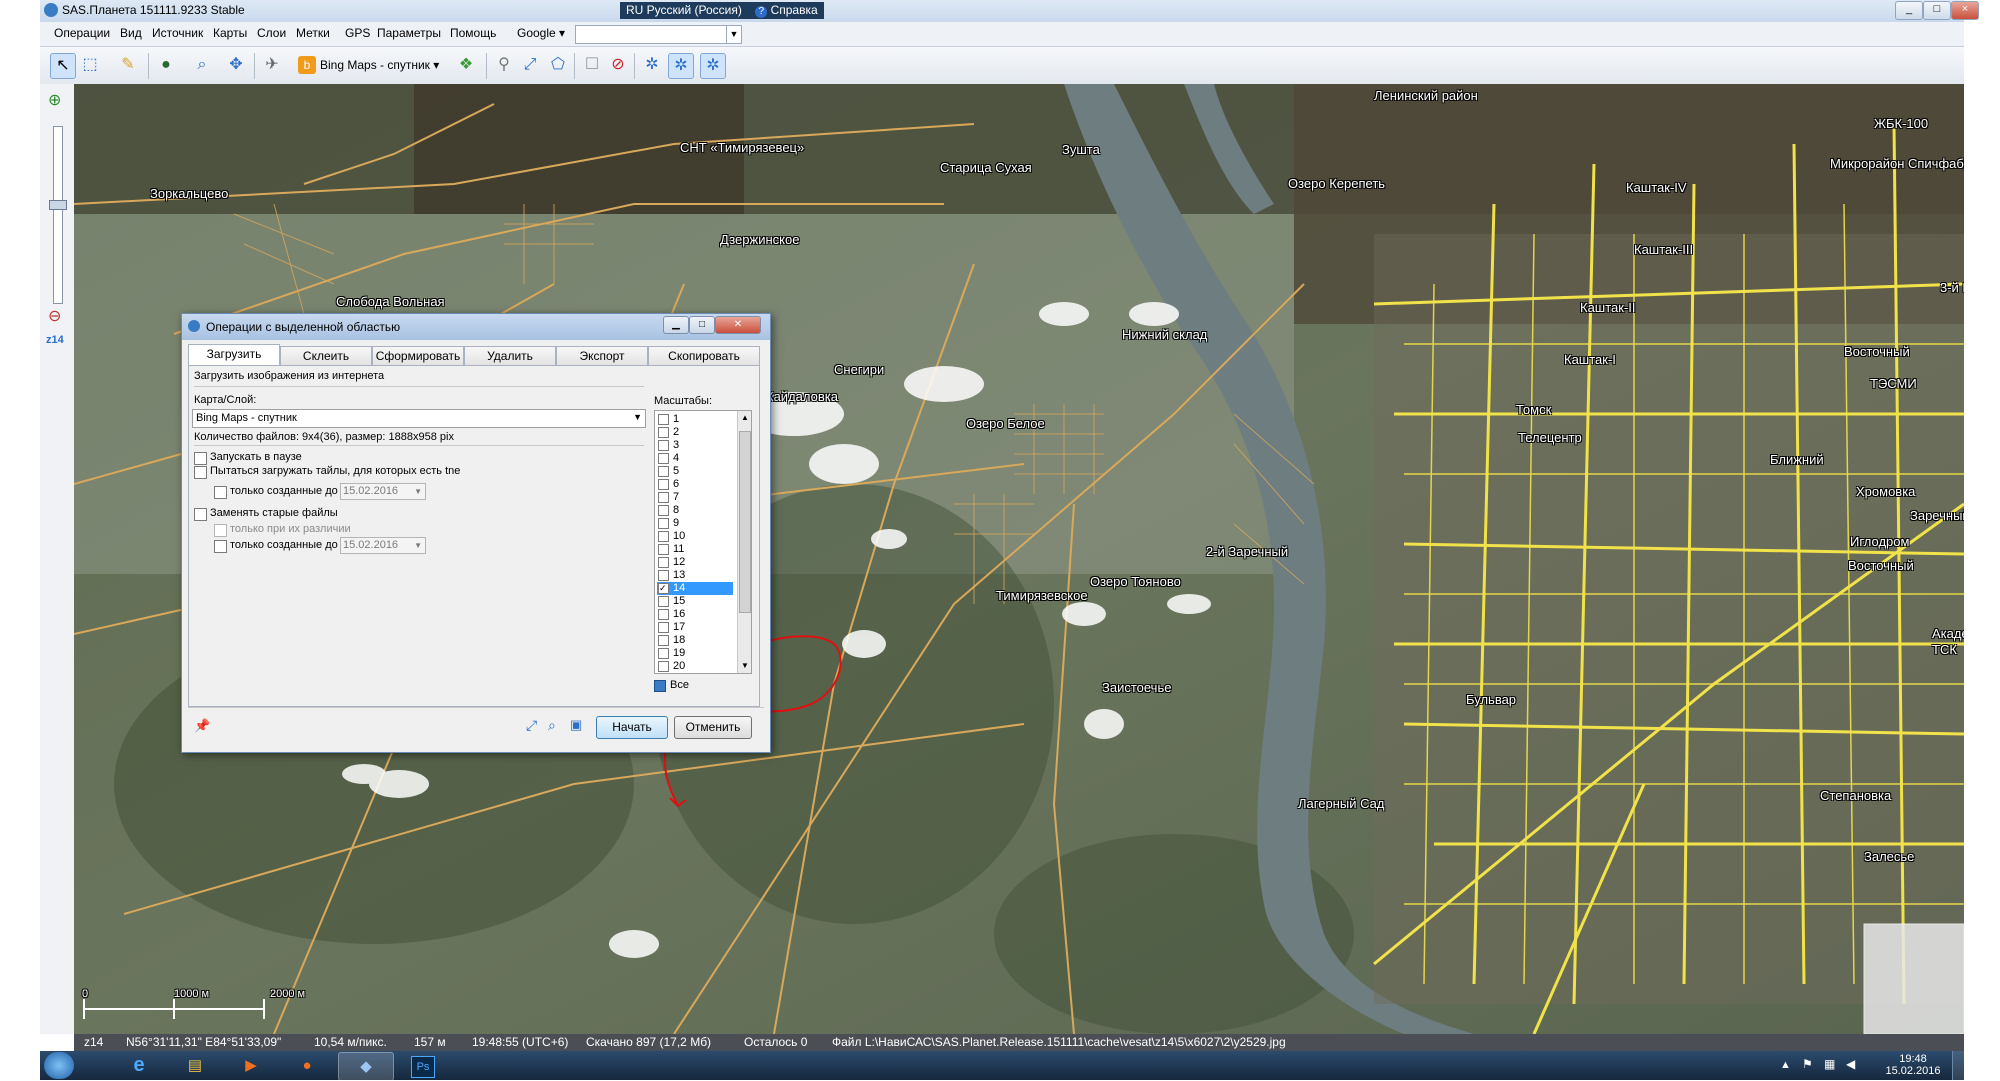 Image resolution: width=2000 pixels, height=1081 pixels. What do you see at coordinates (695, 497) in the screenshot?
I see `scale-item: 7` at bounding box center [695, 497].